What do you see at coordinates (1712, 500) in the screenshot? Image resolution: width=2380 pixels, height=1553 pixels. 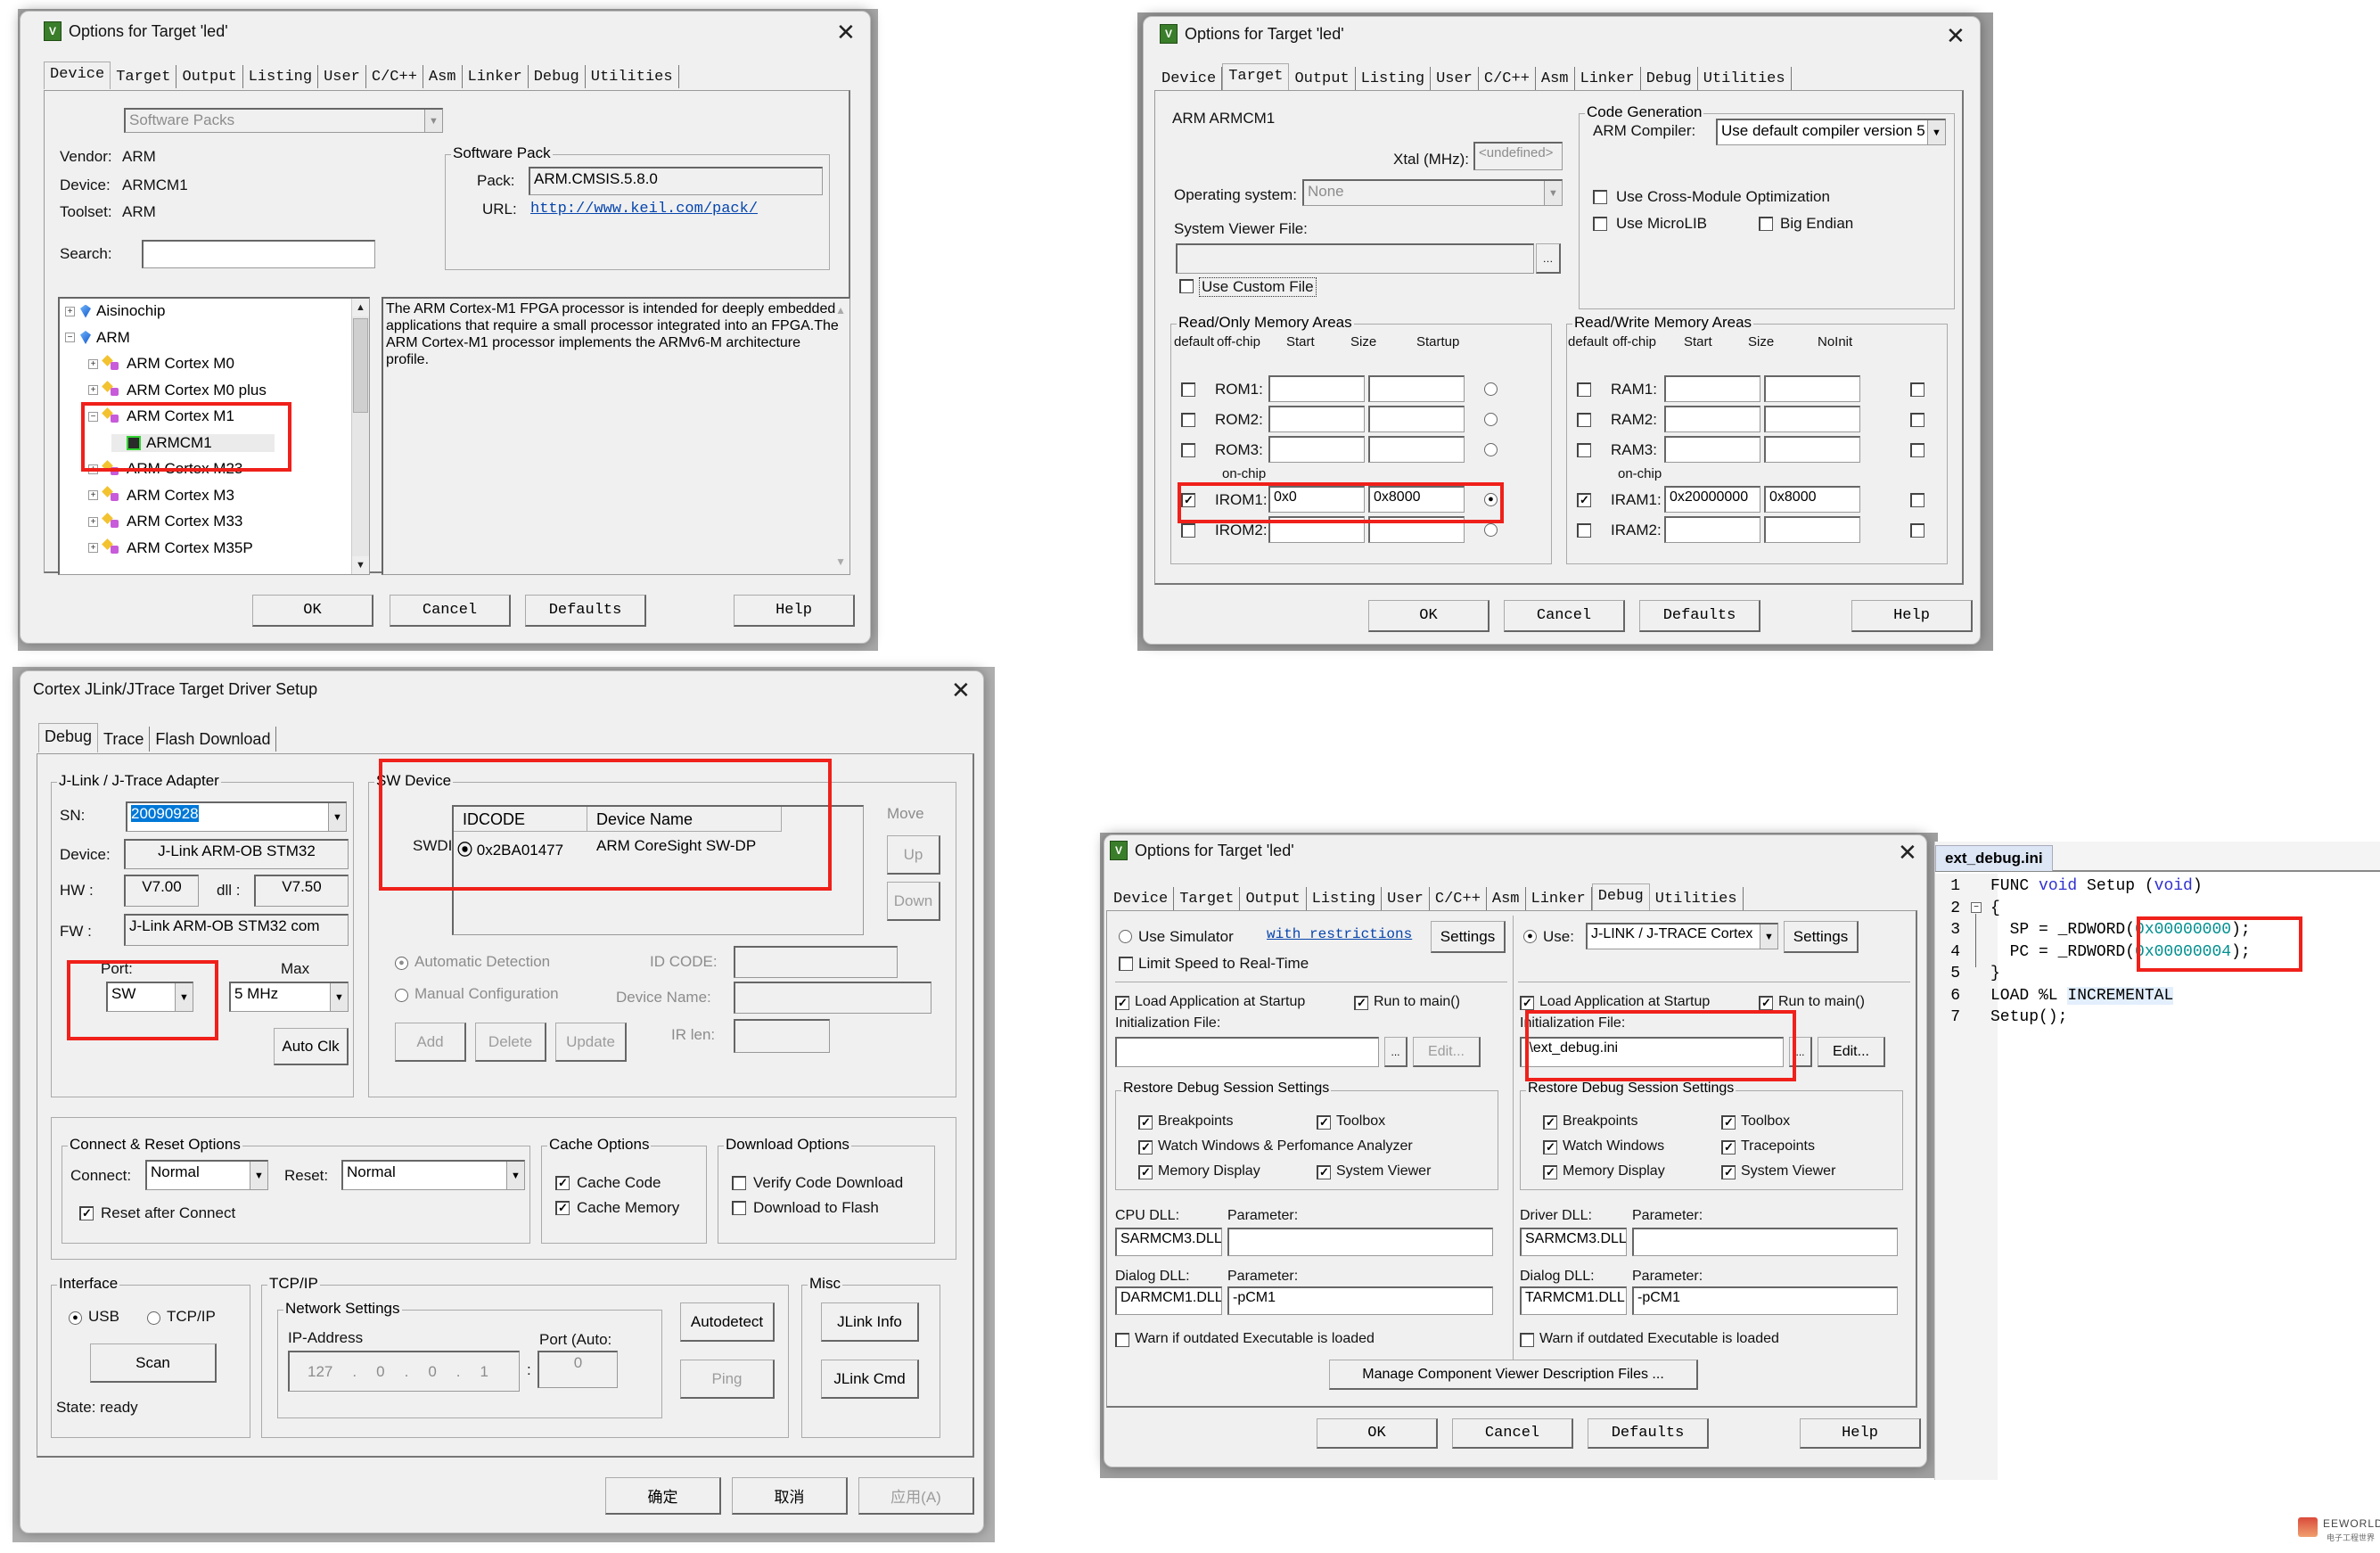 I see `start-field: 0x20000000` at bounding box center [1712, 500].